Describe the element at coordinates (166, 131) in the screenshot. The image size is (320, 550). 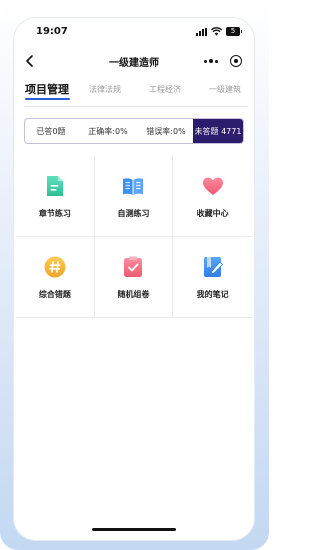
I see `stat-wrong-rate: 错误率:0%` at that location.